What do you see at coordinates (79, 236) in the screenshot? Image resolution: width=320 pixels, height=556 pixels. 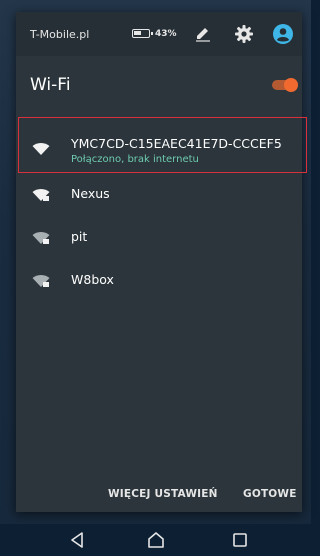 I see `network-ssid: pit` at bounding box center [79, 236].